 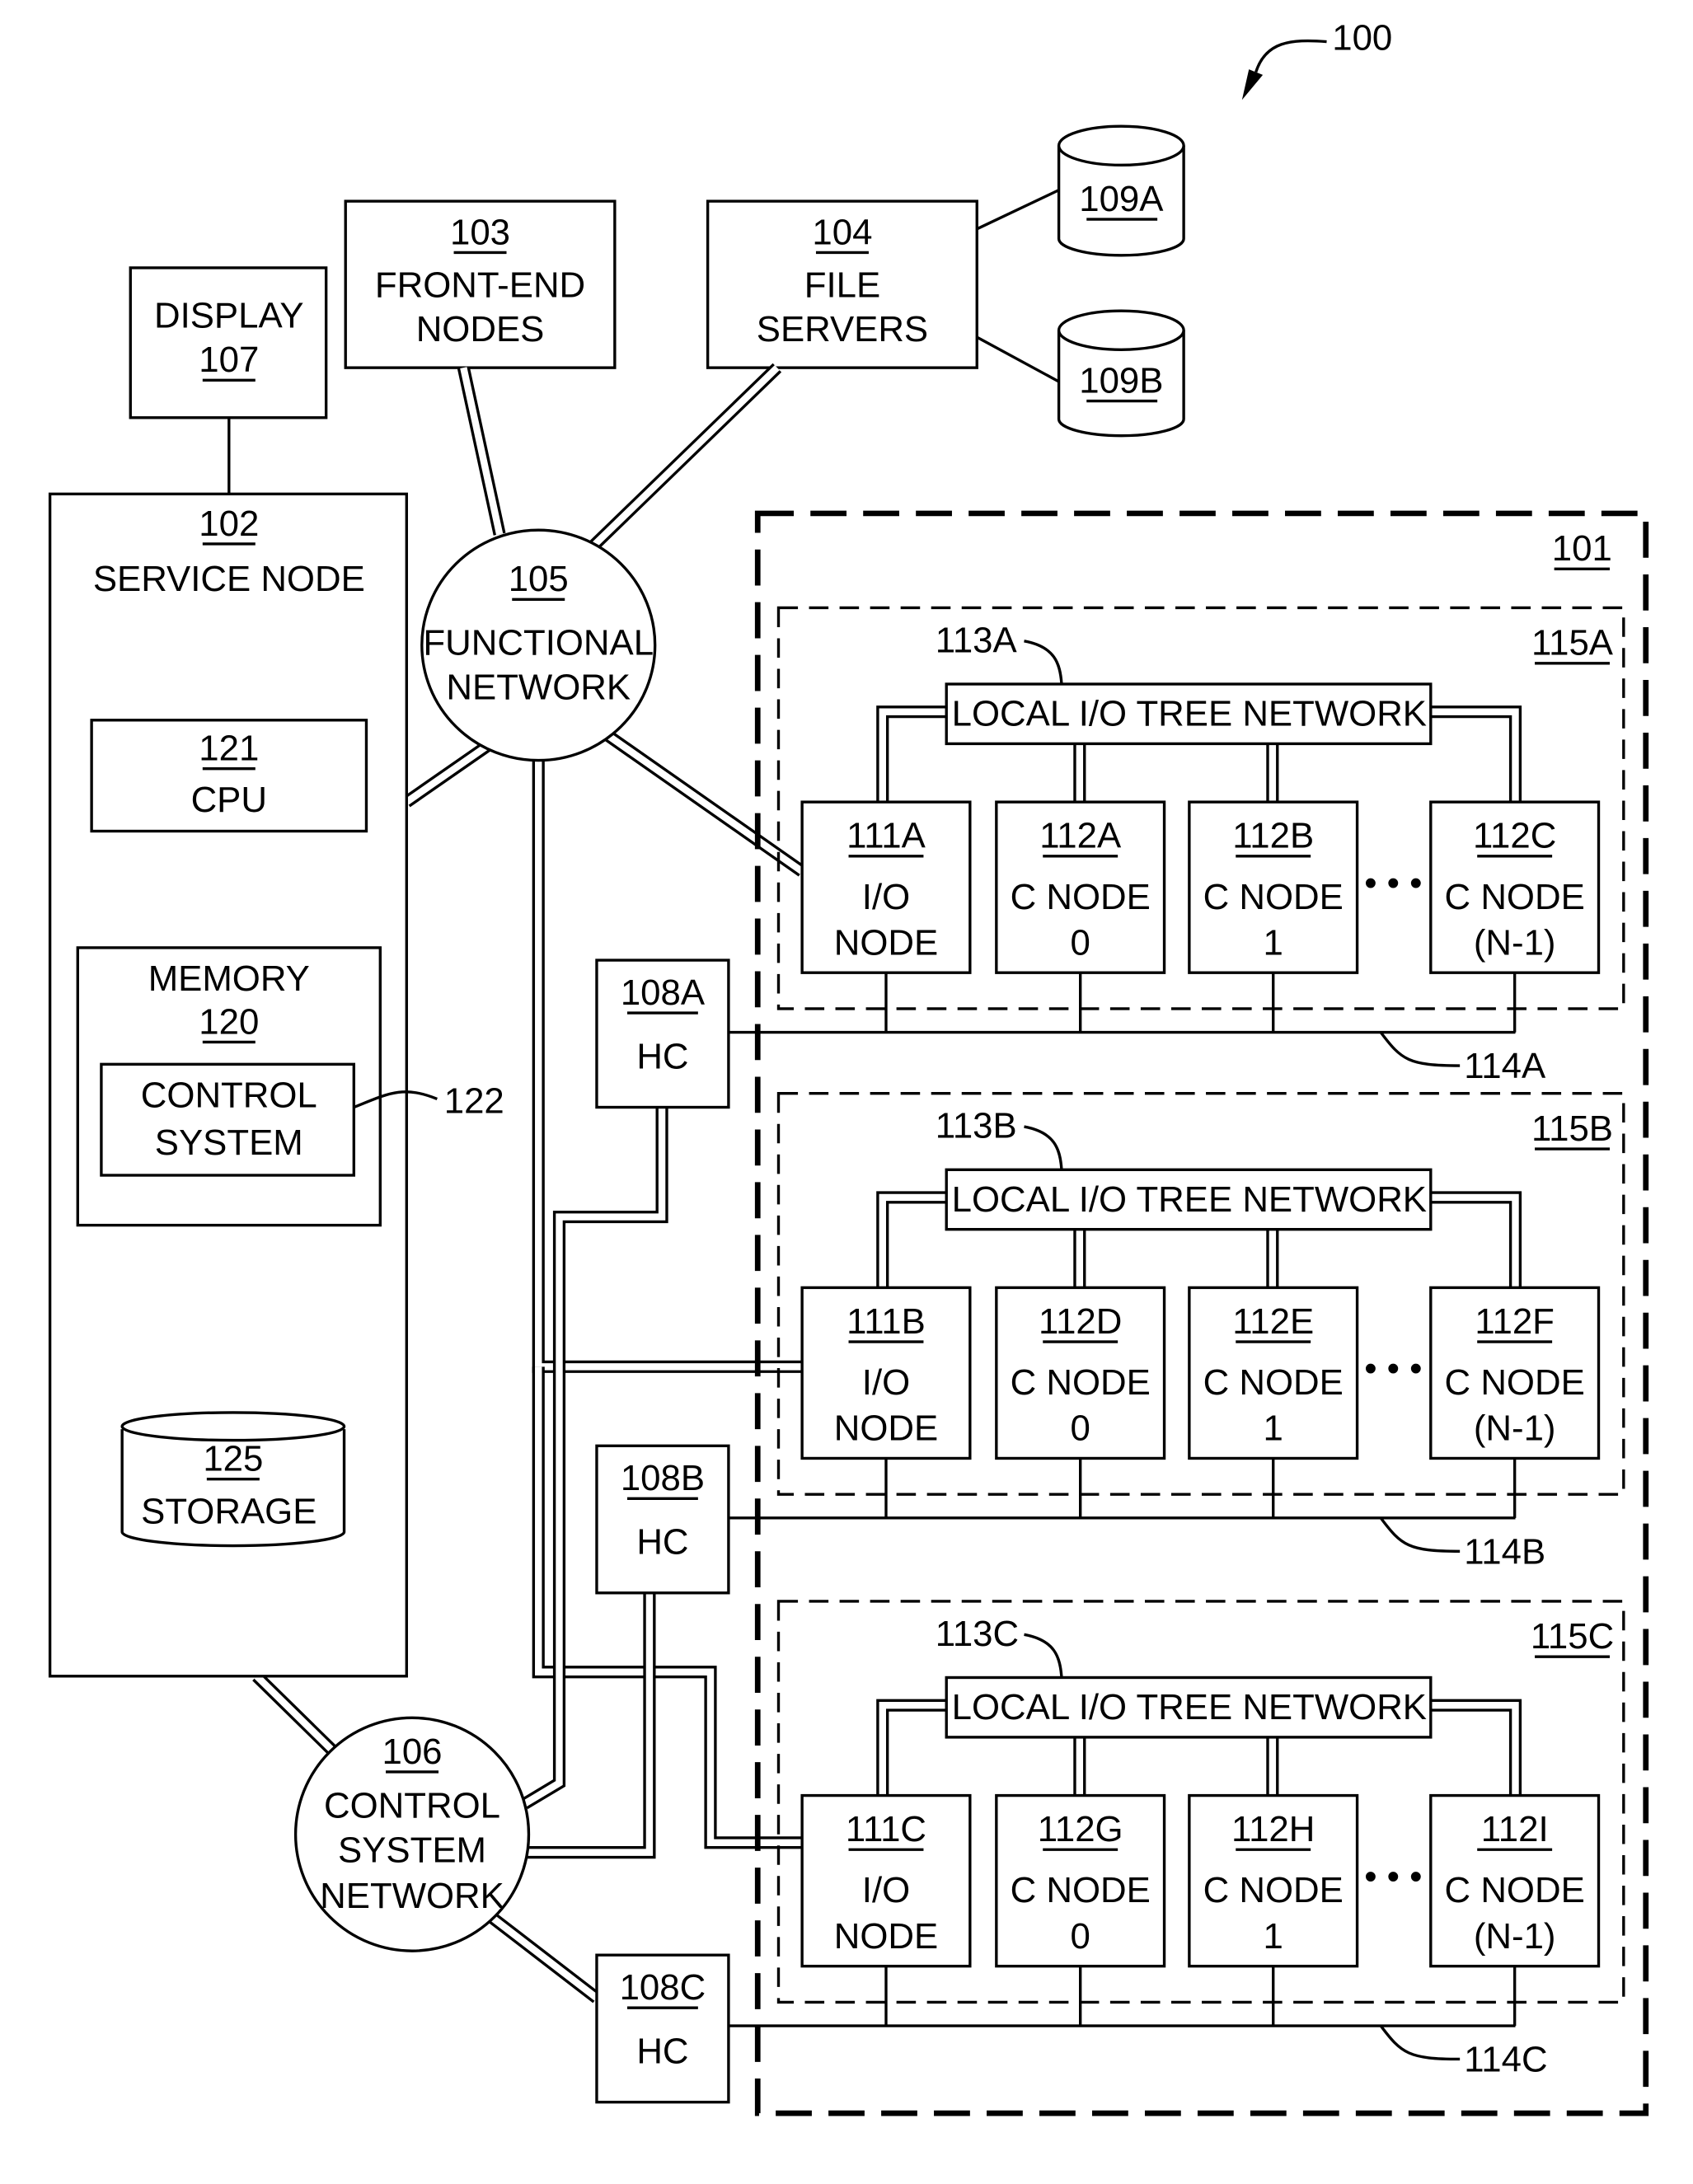 What do you see at coordinates (228, 1119) in the screenshot?
I see `control-system-box: CONTROL SYSTEM` at bounding box center [228, 1119].